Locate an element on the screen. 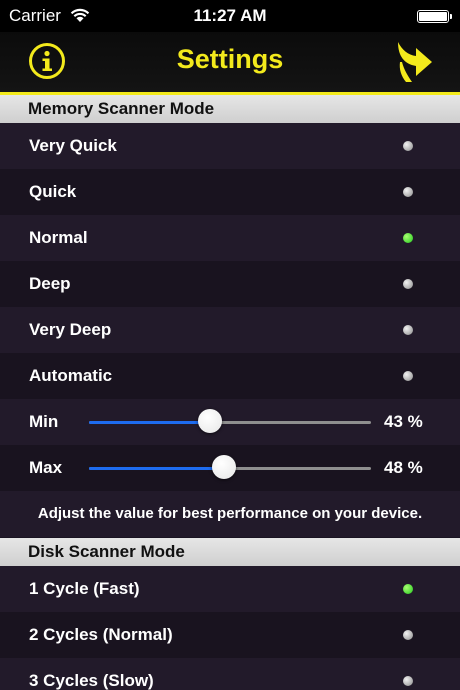  max-slider-thumb is located at coordinates (224, 467).